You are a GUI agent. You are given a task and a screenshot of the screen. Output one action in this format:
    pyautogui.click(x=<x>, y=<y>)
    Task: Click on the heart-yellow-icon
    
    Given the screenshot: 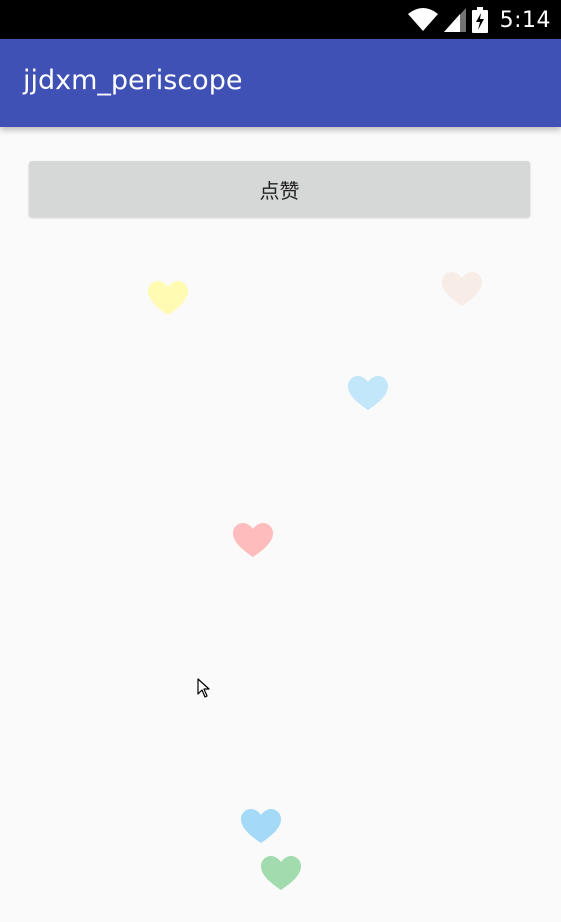 What is the action you would take?
    pyautogui.click(x=168, y=299)
    